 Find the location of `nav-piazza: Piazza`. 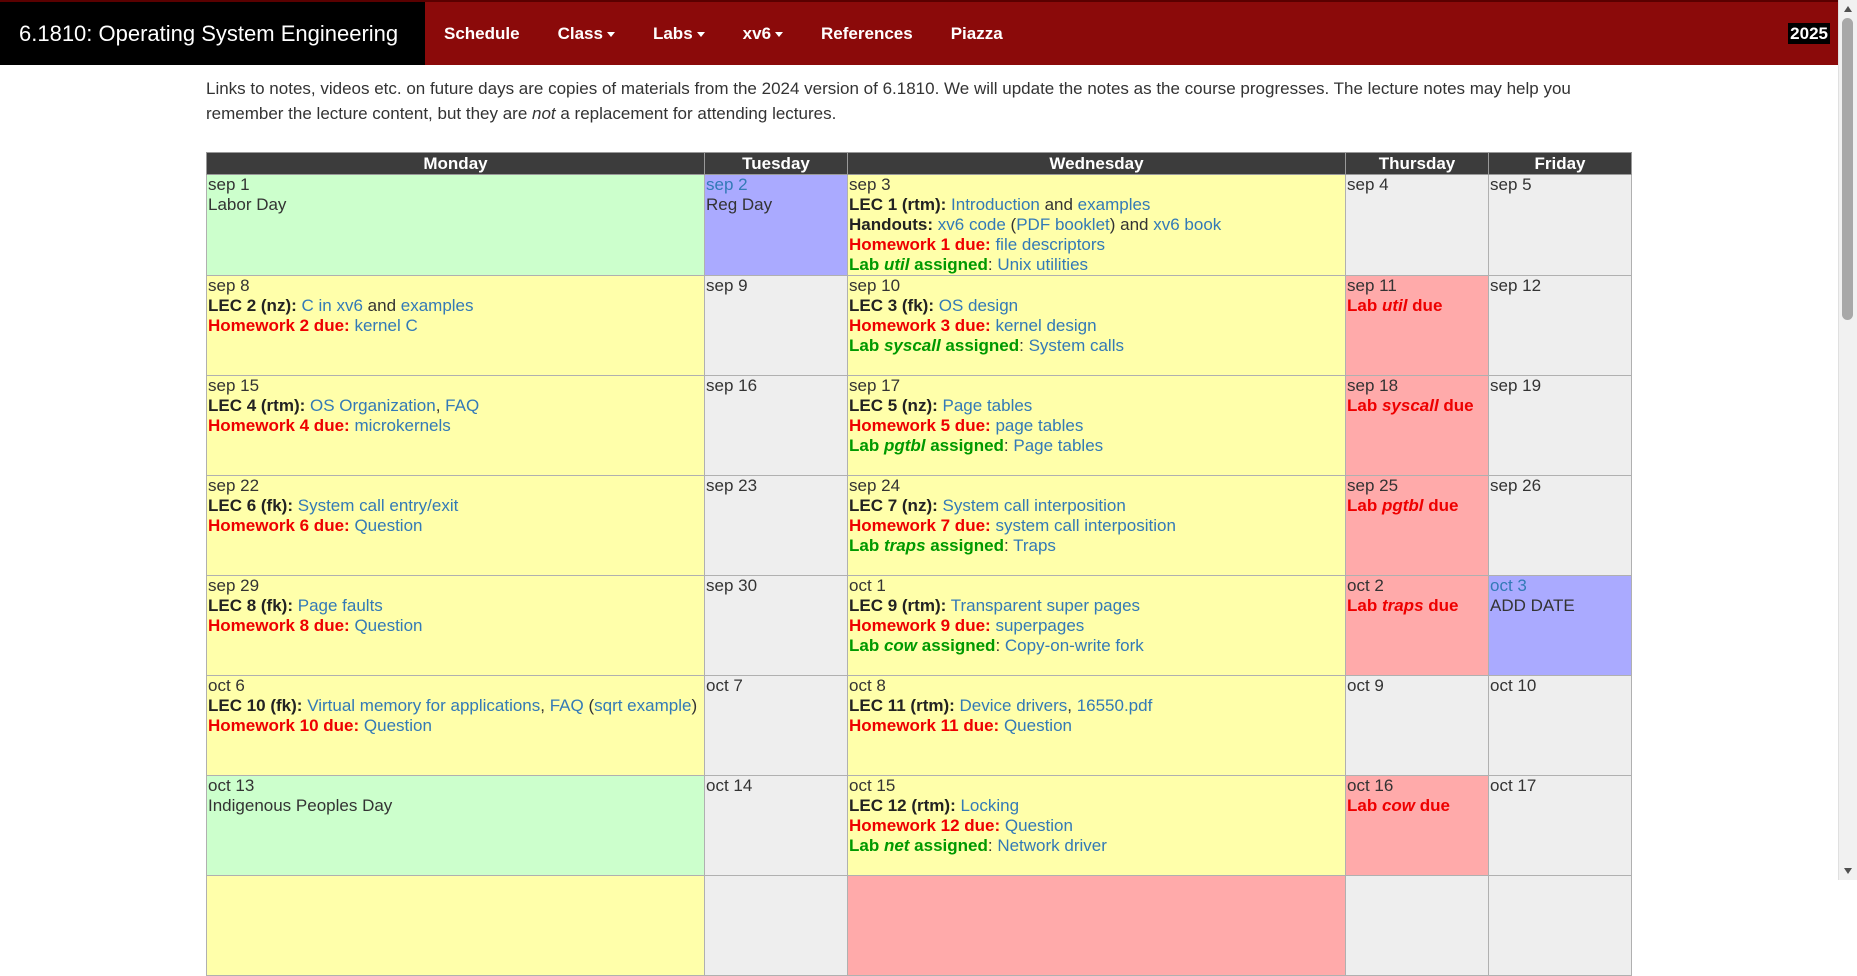

nav-piazza: Piazza is located at coordinates (977, 33).